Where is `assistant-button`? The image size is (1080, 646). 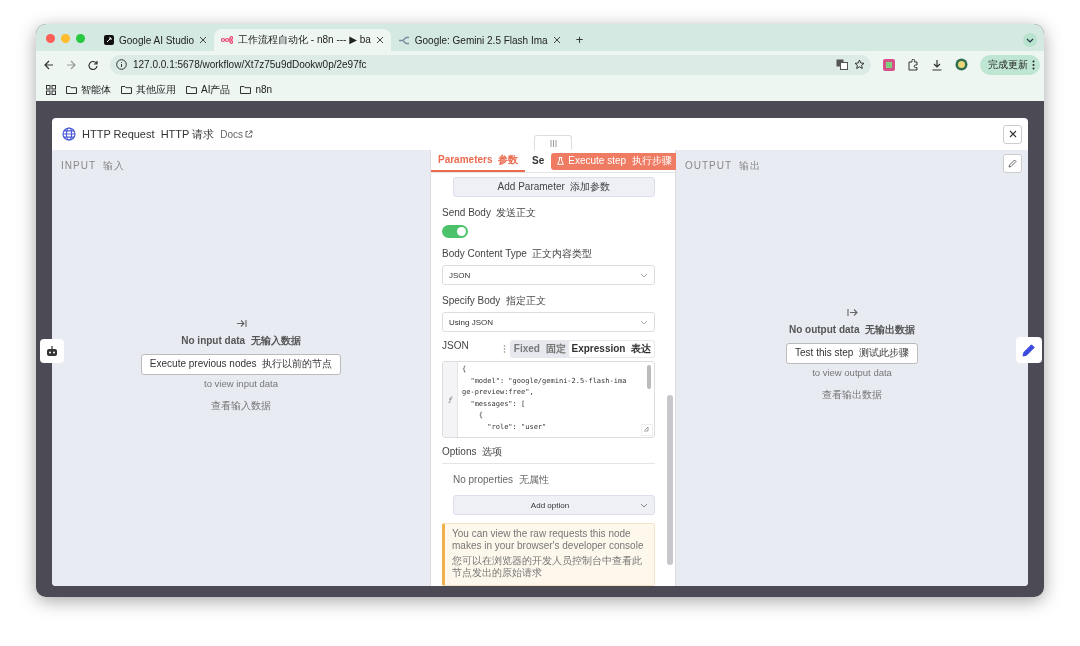 assistant-button is located at coordinates (52, 351).